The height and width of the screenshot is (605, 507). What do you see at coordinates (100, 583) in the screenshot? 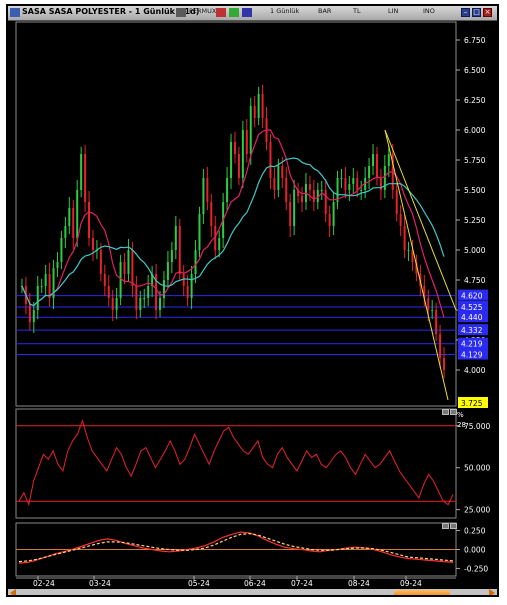
I see `x-tick-label: 03-24` at bounding box center [100, 583].